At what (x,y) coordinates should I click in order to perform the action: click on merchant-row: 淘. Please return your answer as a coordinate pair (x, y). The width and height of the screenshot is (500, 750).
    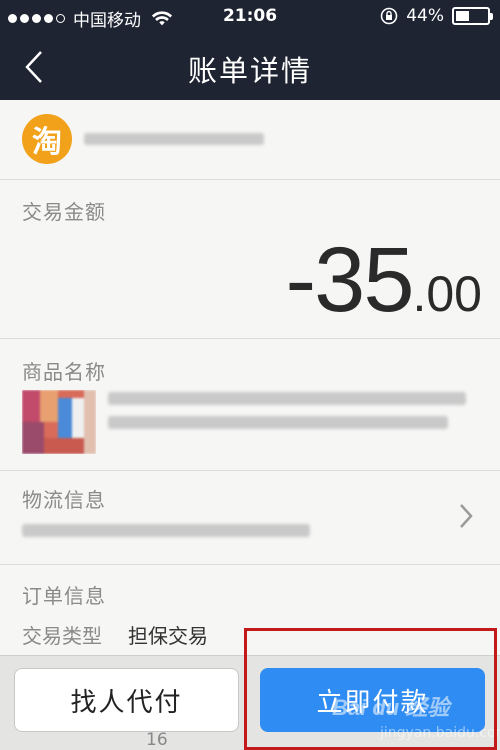
    Looking at the image, I should click on (250, 140).